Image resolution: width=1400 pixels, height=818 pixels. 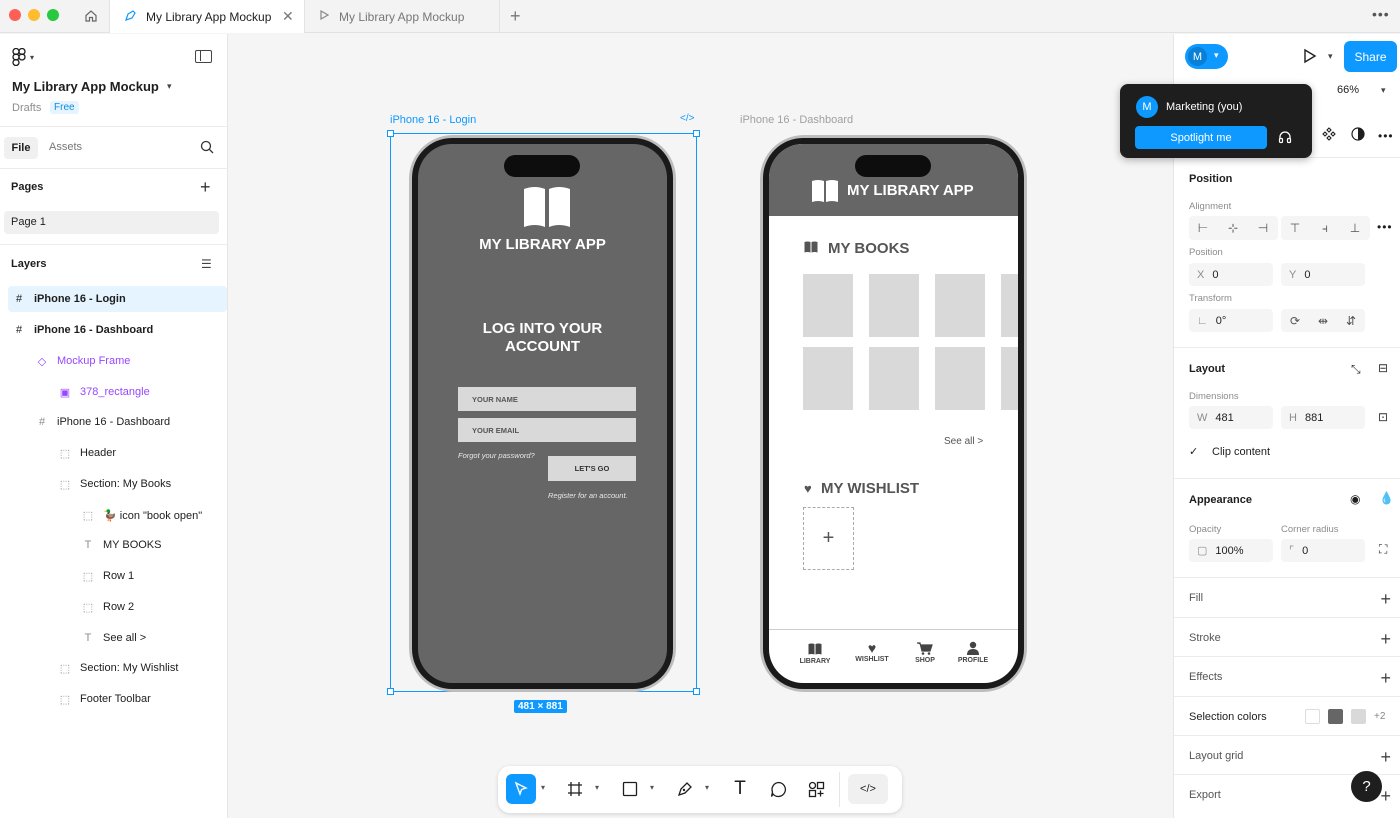 What do you see at coordinates (521, 789) in the screenshot?
I see `move-tool-button` at bounding box center [521, 789].